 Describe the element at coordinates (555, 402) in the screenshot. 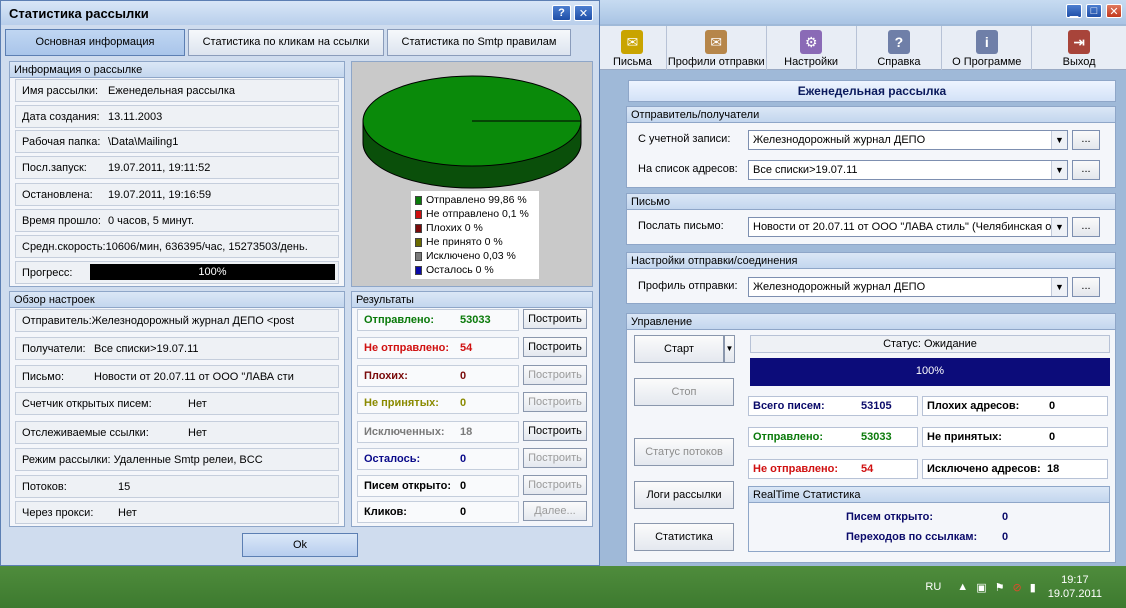

I see `build-not-accepted-button: Построить` at that location.